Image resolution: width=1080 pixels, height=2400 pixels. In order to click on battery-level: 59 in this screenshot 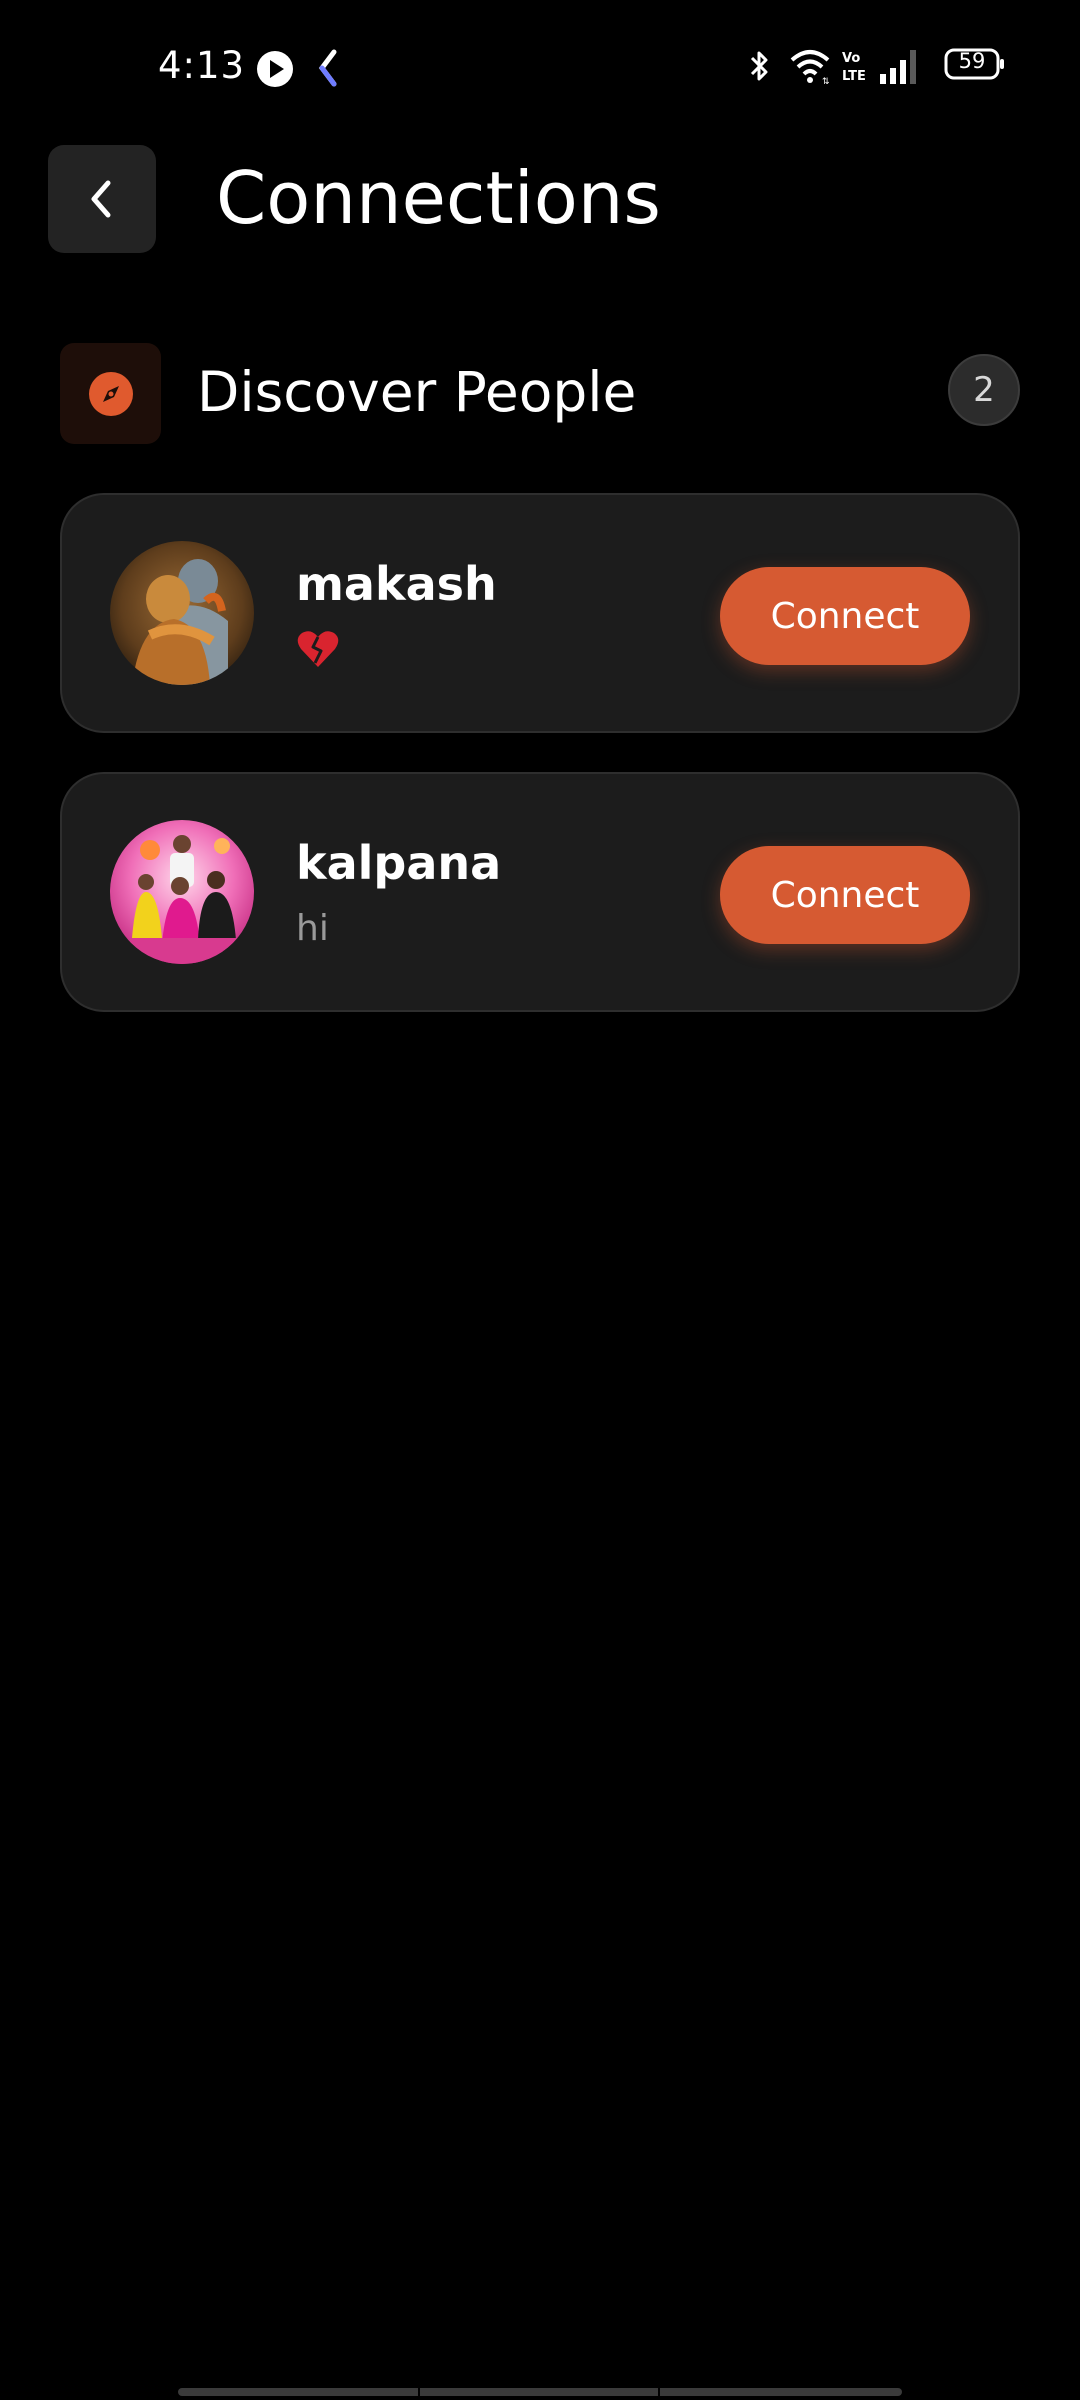, I will do `click(972, 61)`.